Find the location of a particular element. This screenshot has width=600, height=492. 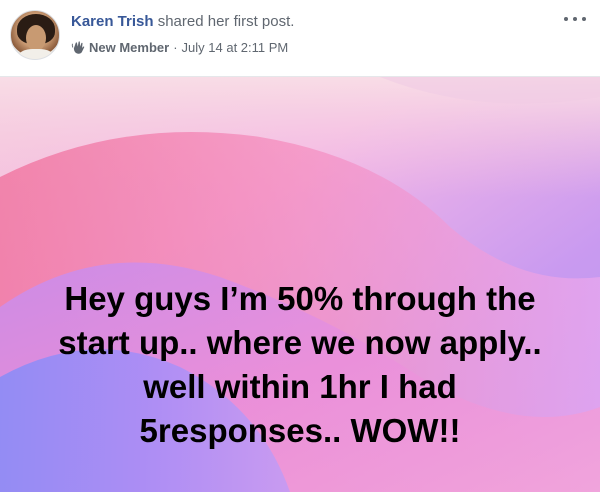

post-title-line: Karen Trish shared her first post. is located at coordinates (182, 21).